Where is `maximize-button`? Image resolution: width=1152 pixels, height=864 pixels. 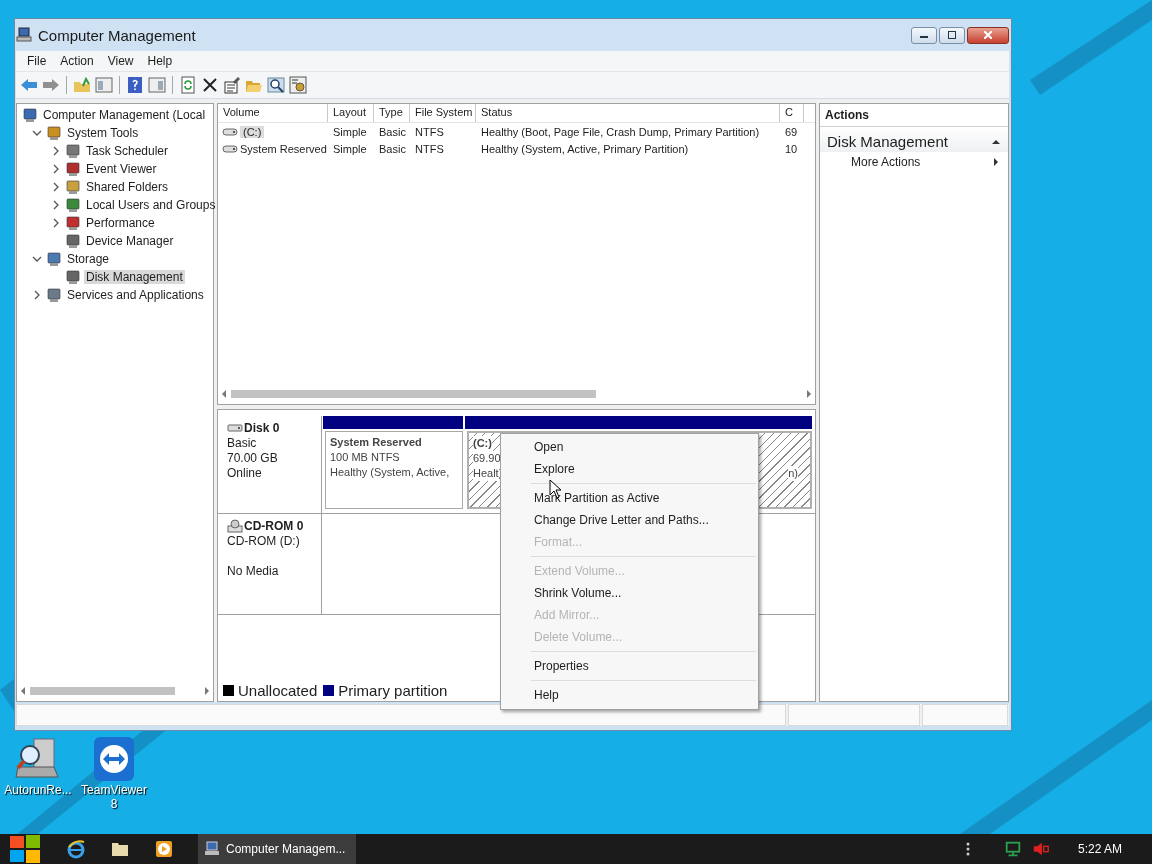 maximize-button is located at coordinates (952, 35).